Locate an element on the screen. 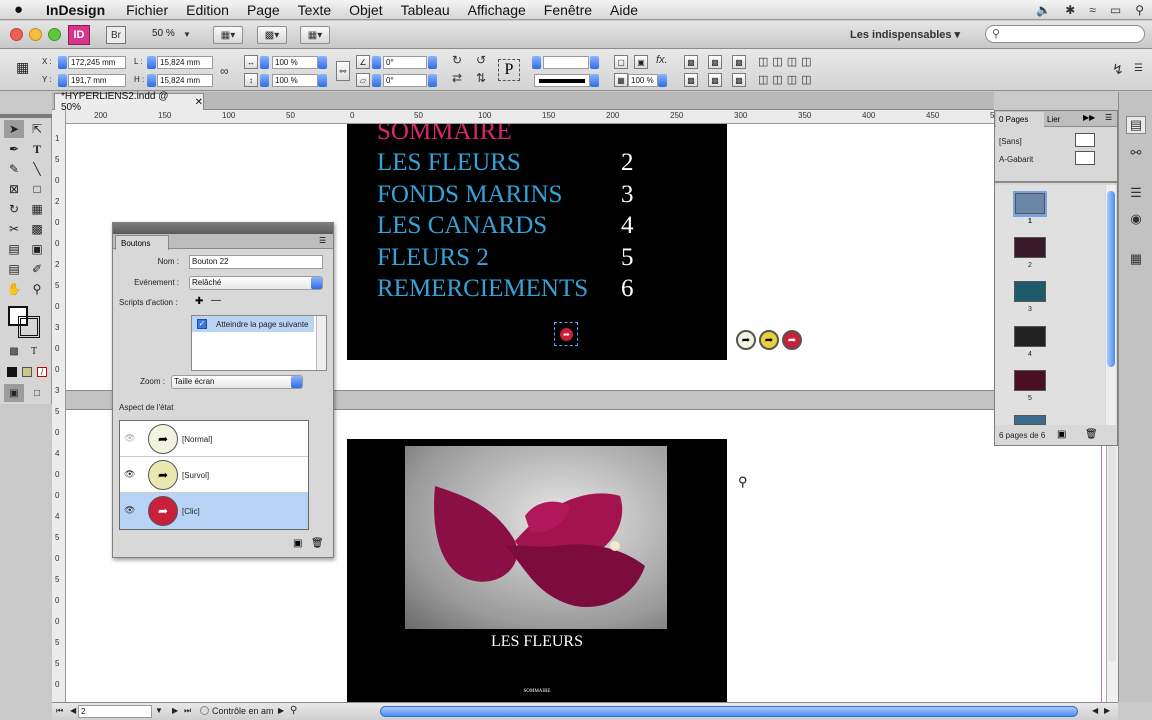  fill-frame-icon: ▢ is located at coordinates (621, 62).